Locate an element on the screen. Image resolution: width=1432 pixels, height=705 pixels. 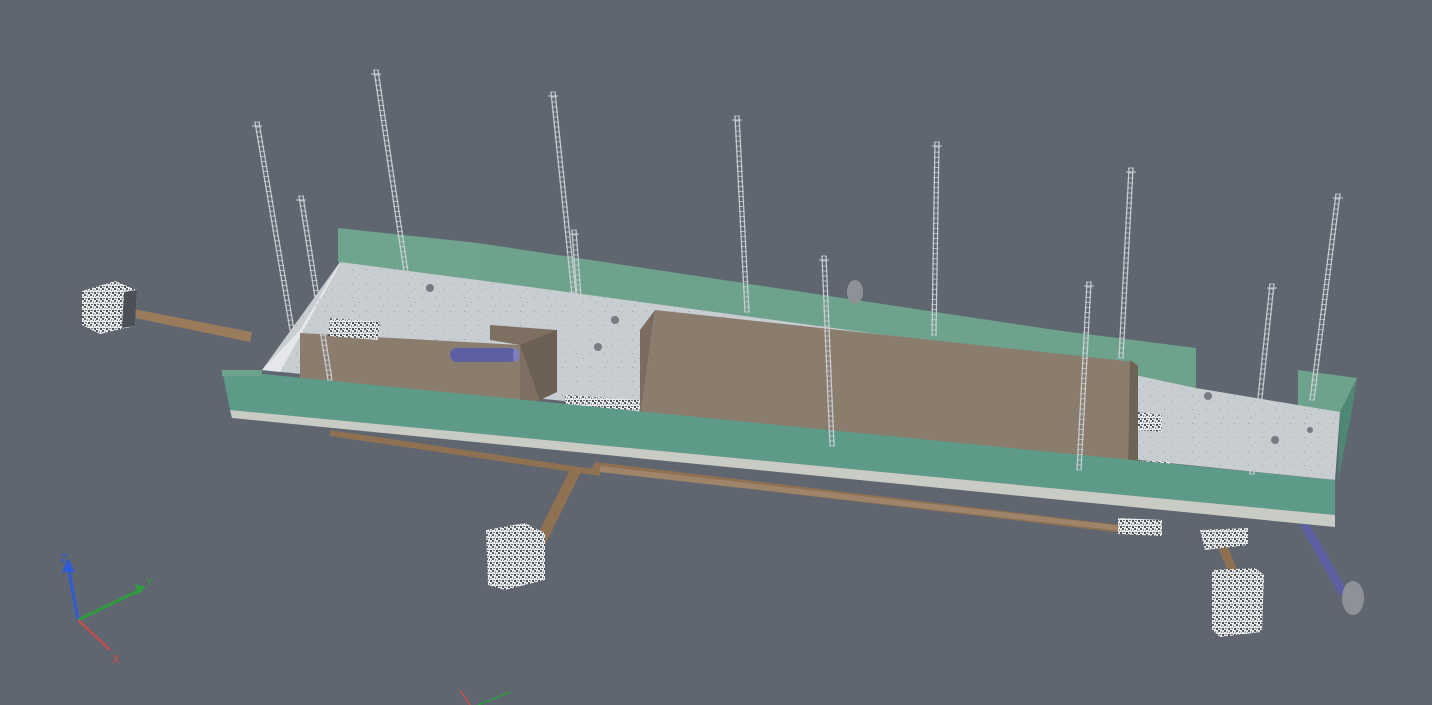
origin-marker is located at coordinates (485, 697).